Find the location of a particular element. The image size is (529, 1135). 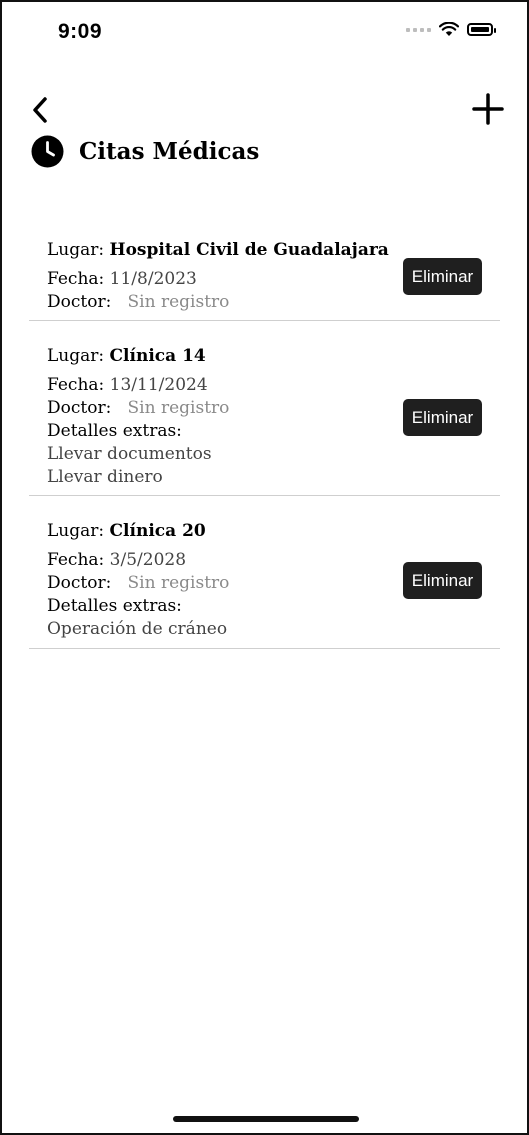

back-button is located at coordinates (40, 110).